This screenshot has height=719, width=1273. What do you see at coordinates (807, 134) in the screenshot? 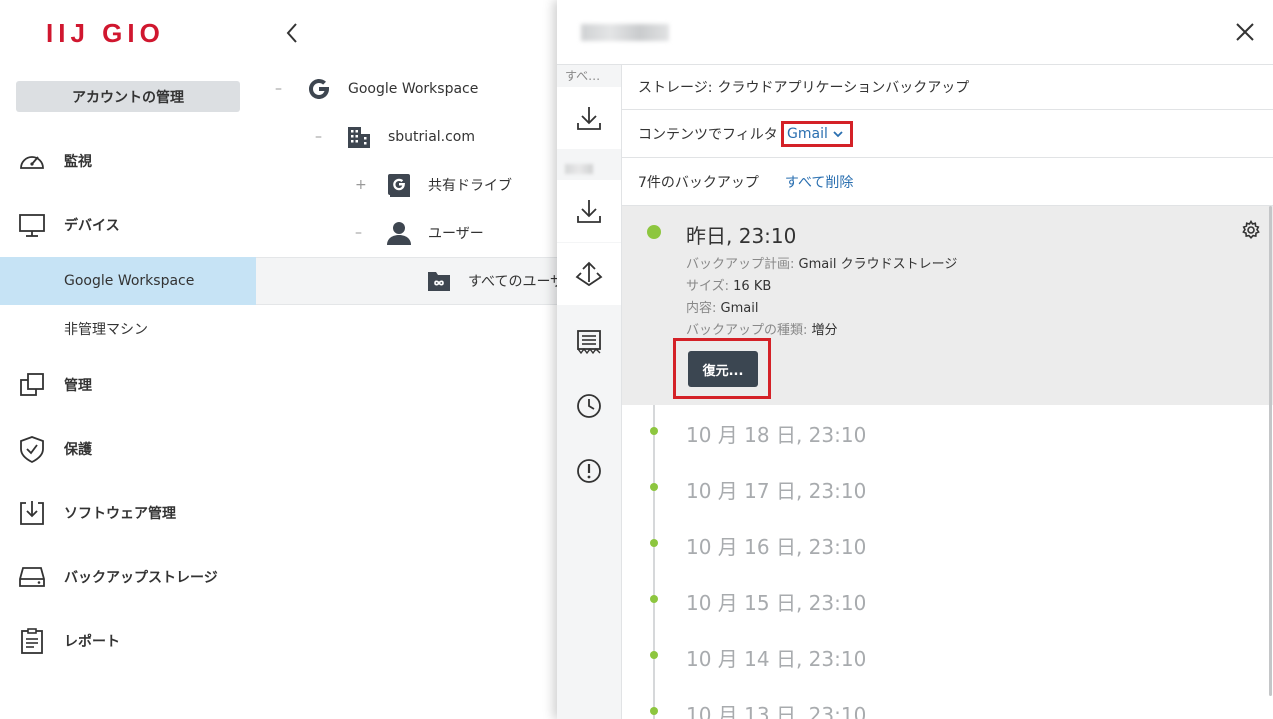
I see `filter-value: Gmail` at bounding box center [807, 134].